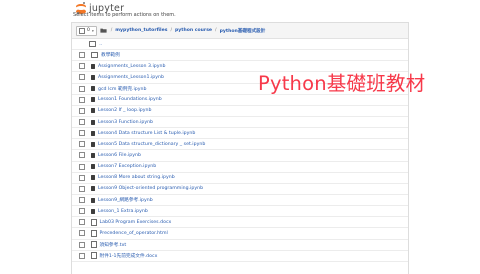  Describe the element at coordinates (136, 177) in the screenshot. I see `file-name-link: Lesson8 More about string.ipynb` at that location.